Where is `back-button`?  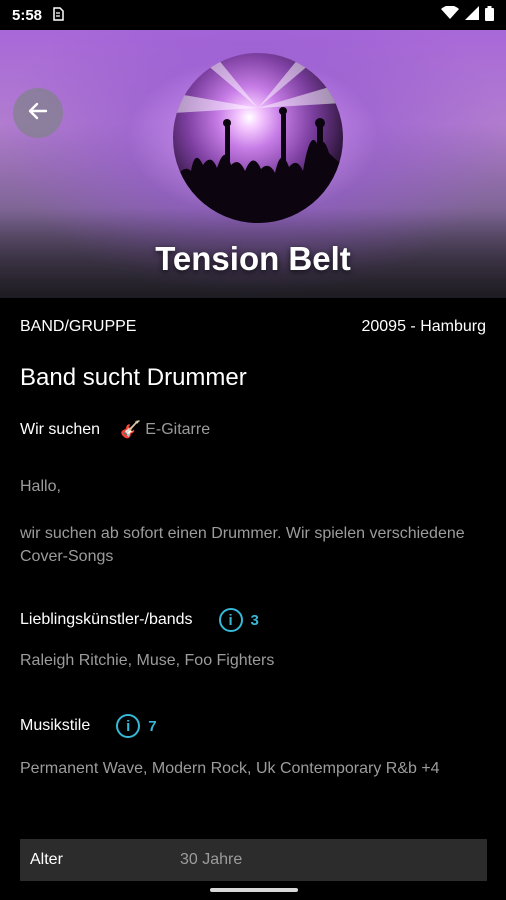
back-button is located at coordinates (38, 113).